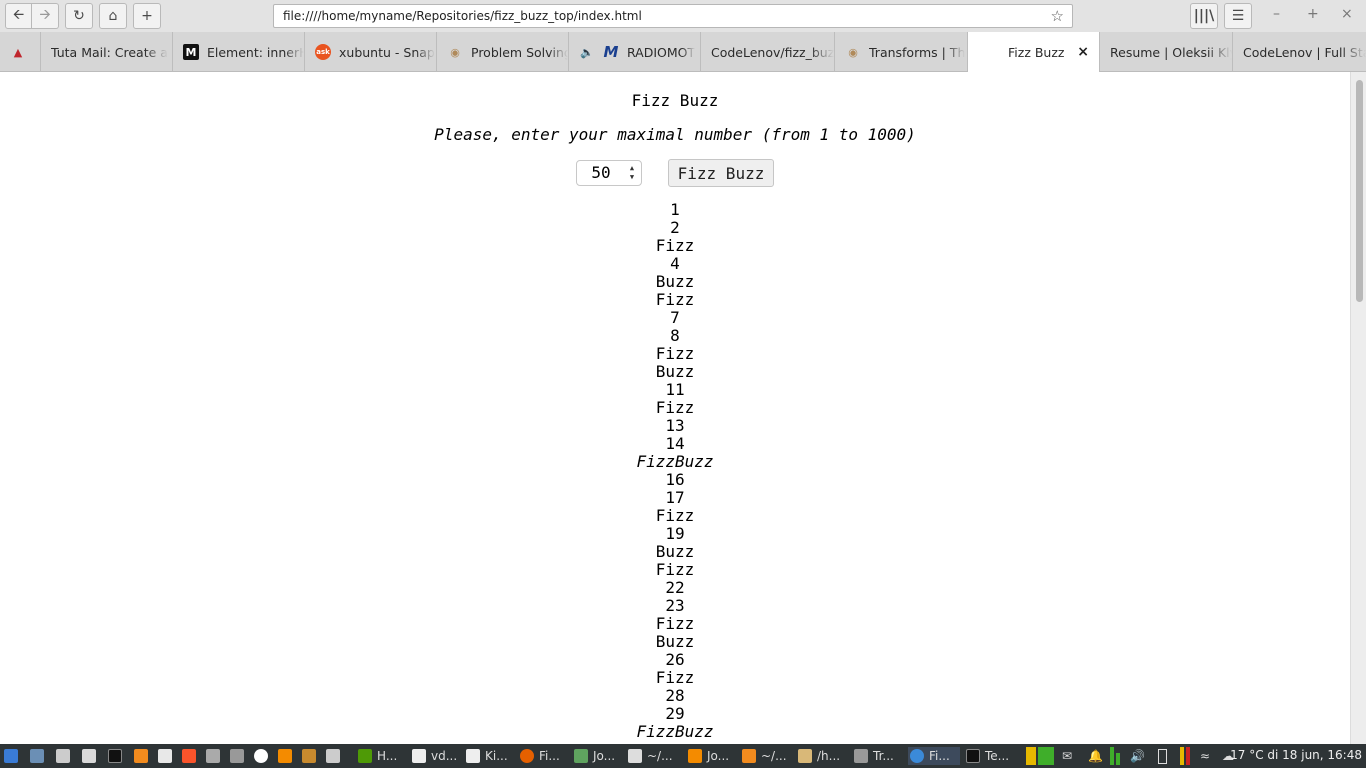 This screenshot has height=768, width=1366. Describe the element at coordinates (1296, 755) in the screenshot. I see `weather-clock-text: 17 °C di 18 jun, 16:48` at that location.